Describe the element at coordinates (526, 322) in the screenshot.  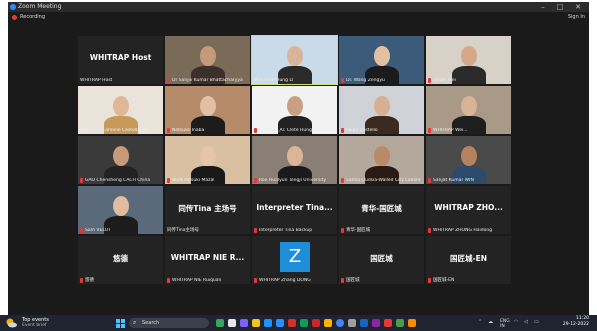
I see `volume-icon: ◁` at that location.